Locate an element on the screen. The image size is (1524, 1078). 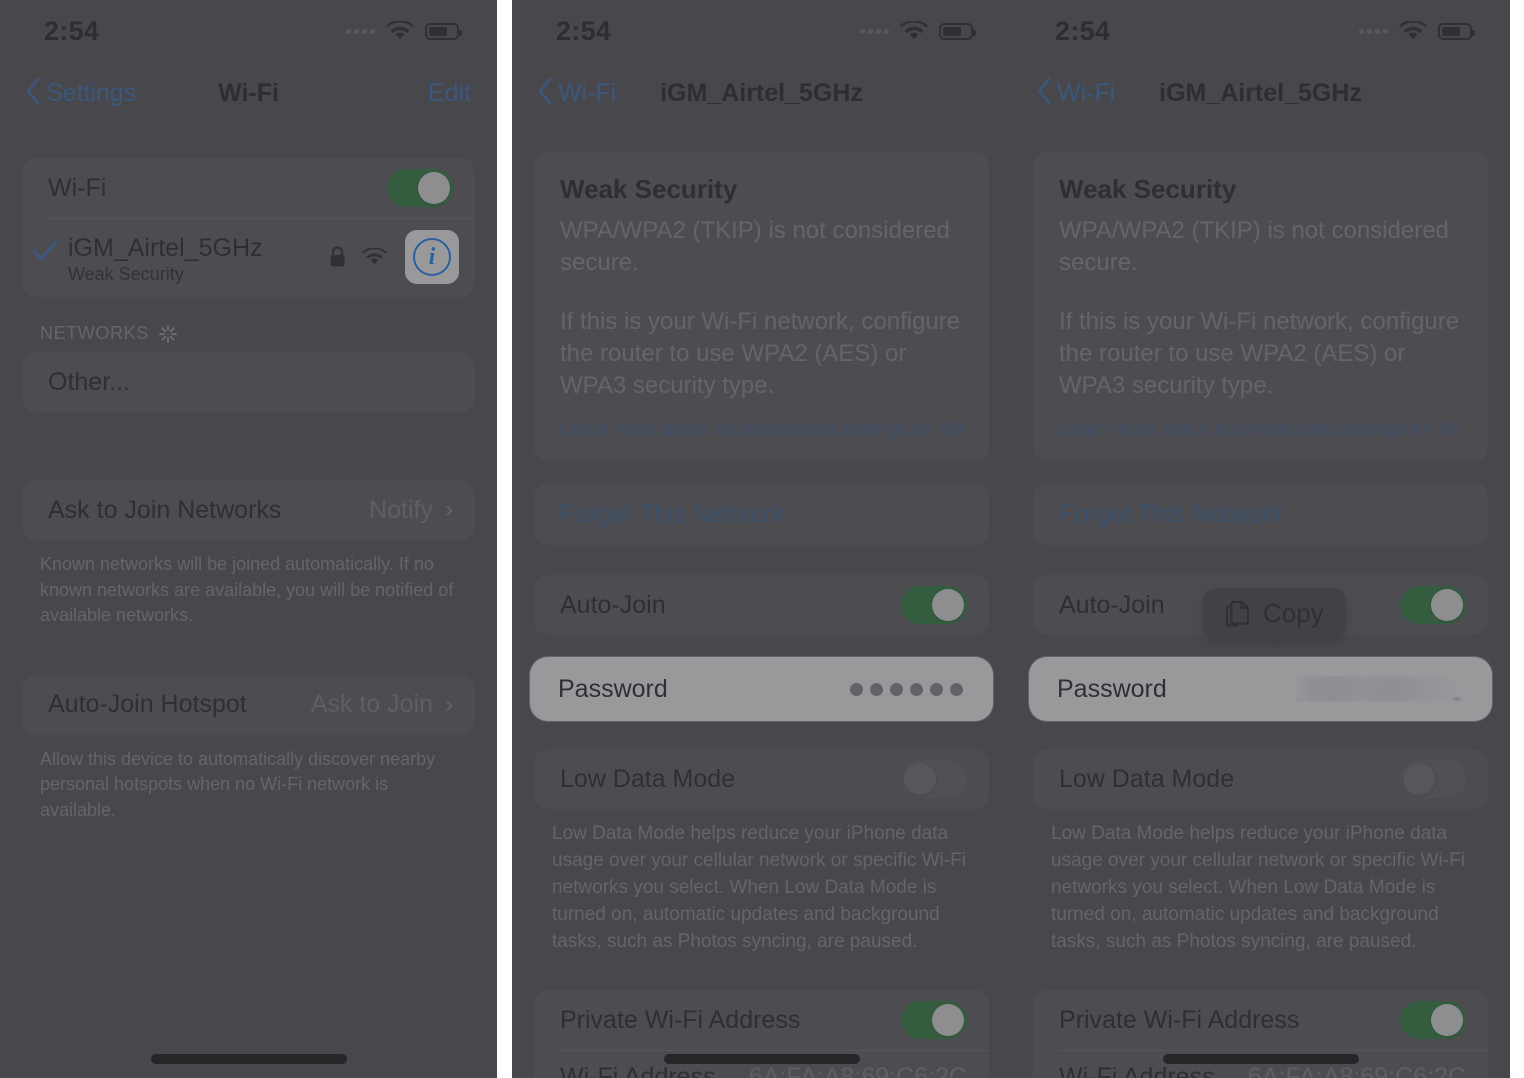
low-data-mode-label: Low Data Mode is located at coordinates (648, 778).